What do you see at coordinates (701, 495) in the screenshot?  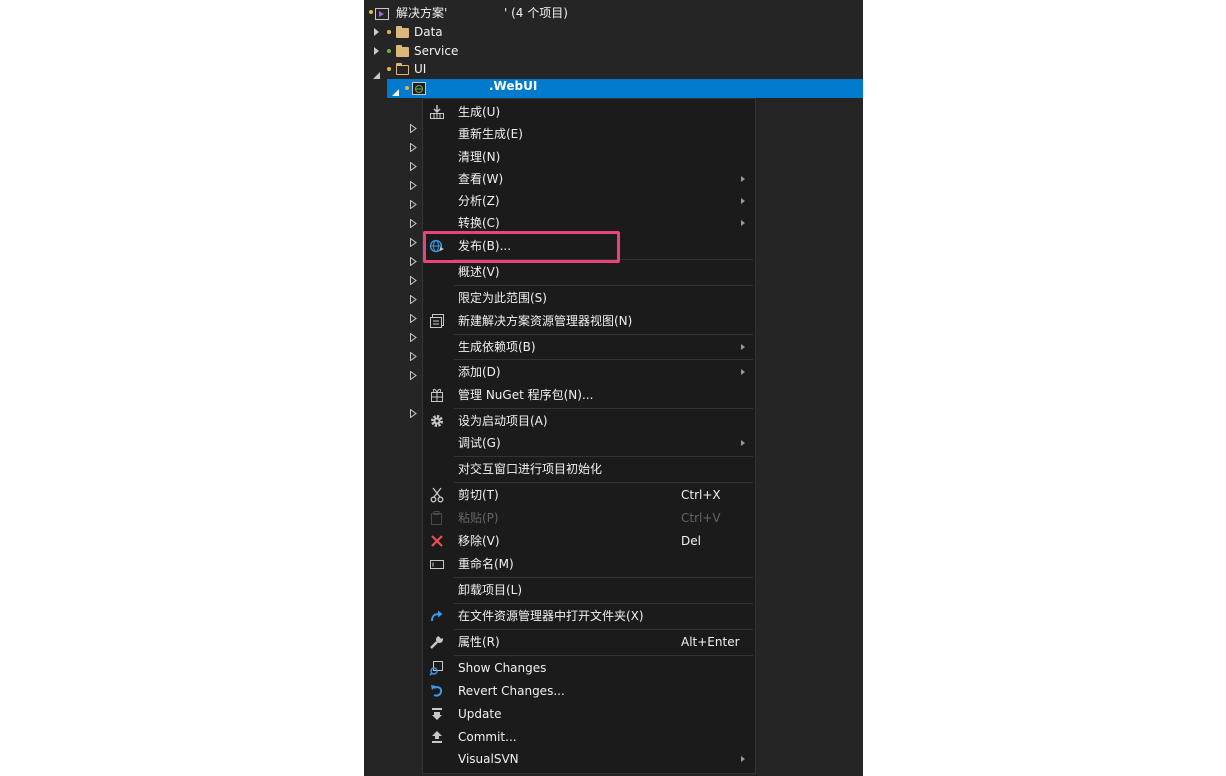 I see `menu-item-shortcut: Ctrl+X` at bounding box center [701, 495].